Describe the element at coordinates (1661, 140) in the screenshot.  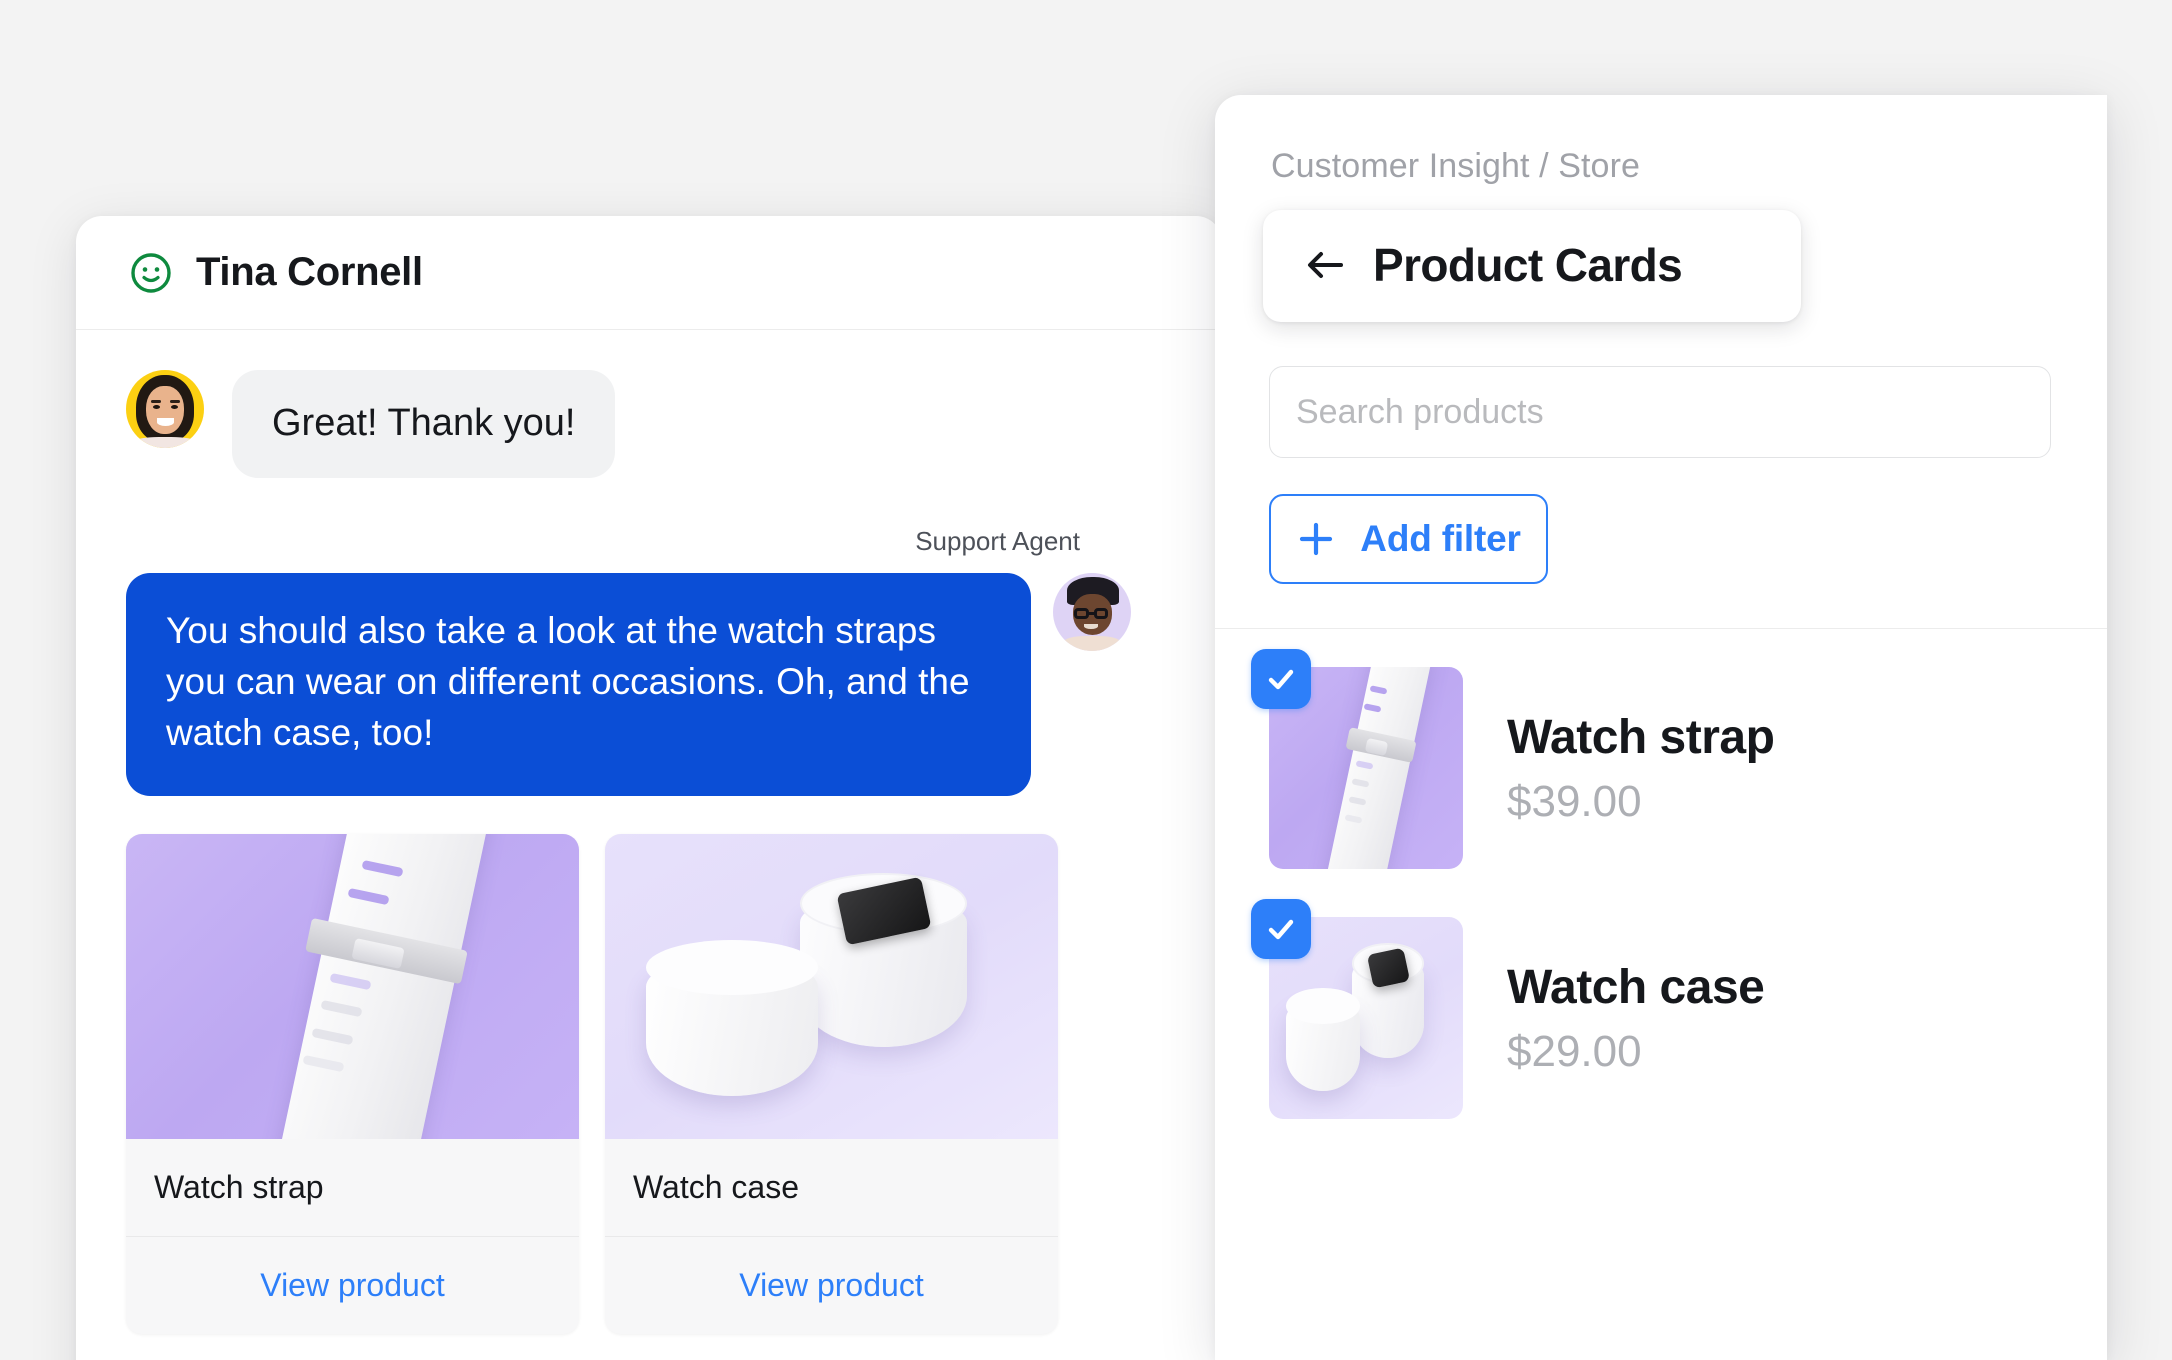
I see `breadcrumb: Customer Insight / Store` at that location.